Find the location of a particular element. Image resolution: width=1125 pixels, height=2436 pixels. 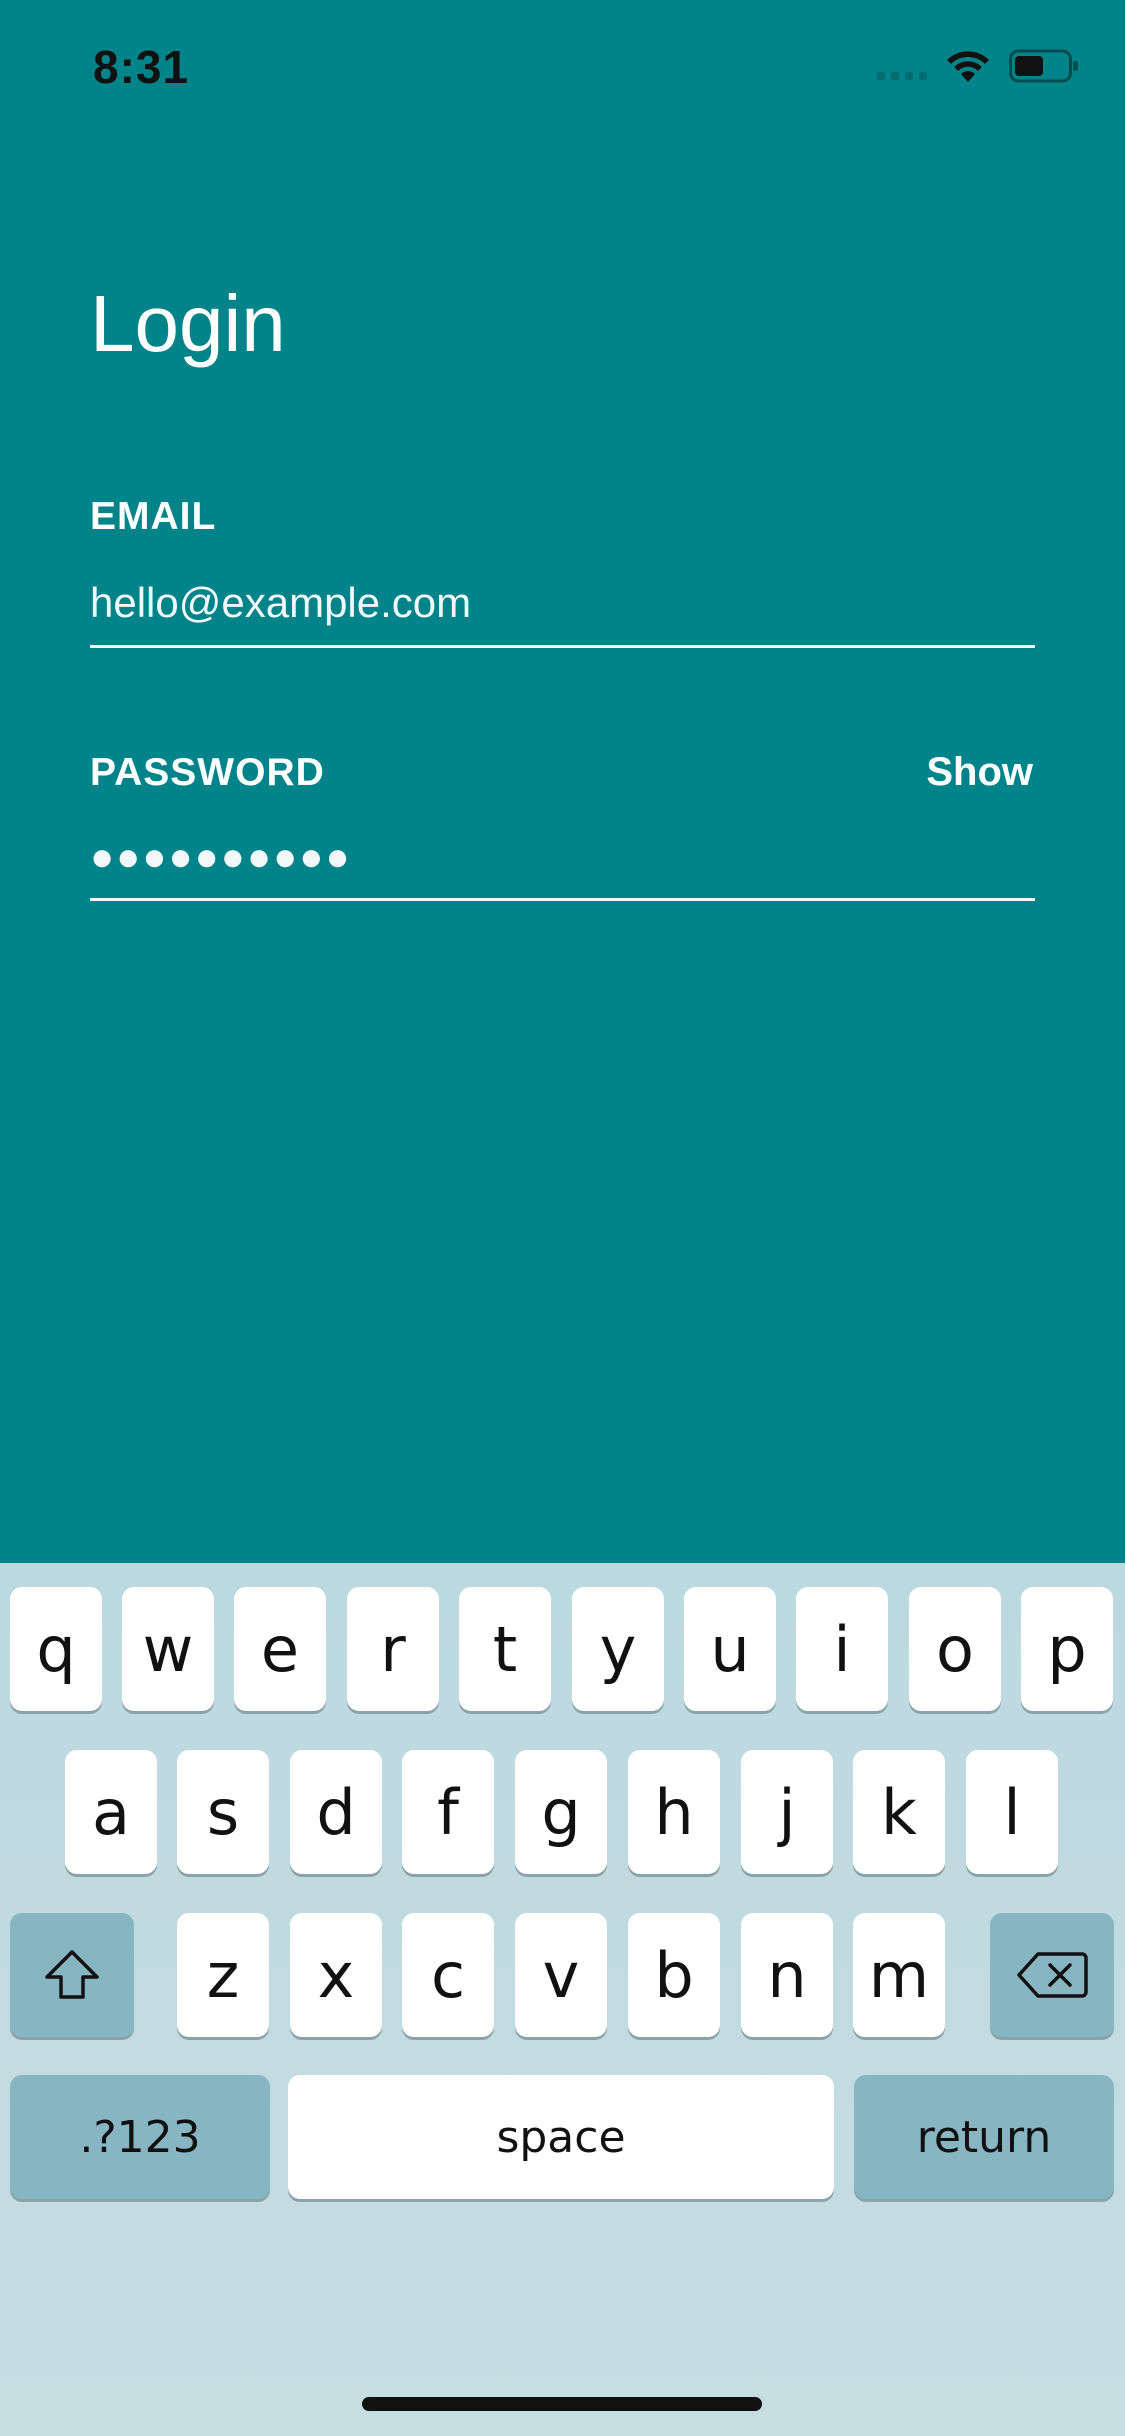

key-k: k is located at coordinates (899, 1812).